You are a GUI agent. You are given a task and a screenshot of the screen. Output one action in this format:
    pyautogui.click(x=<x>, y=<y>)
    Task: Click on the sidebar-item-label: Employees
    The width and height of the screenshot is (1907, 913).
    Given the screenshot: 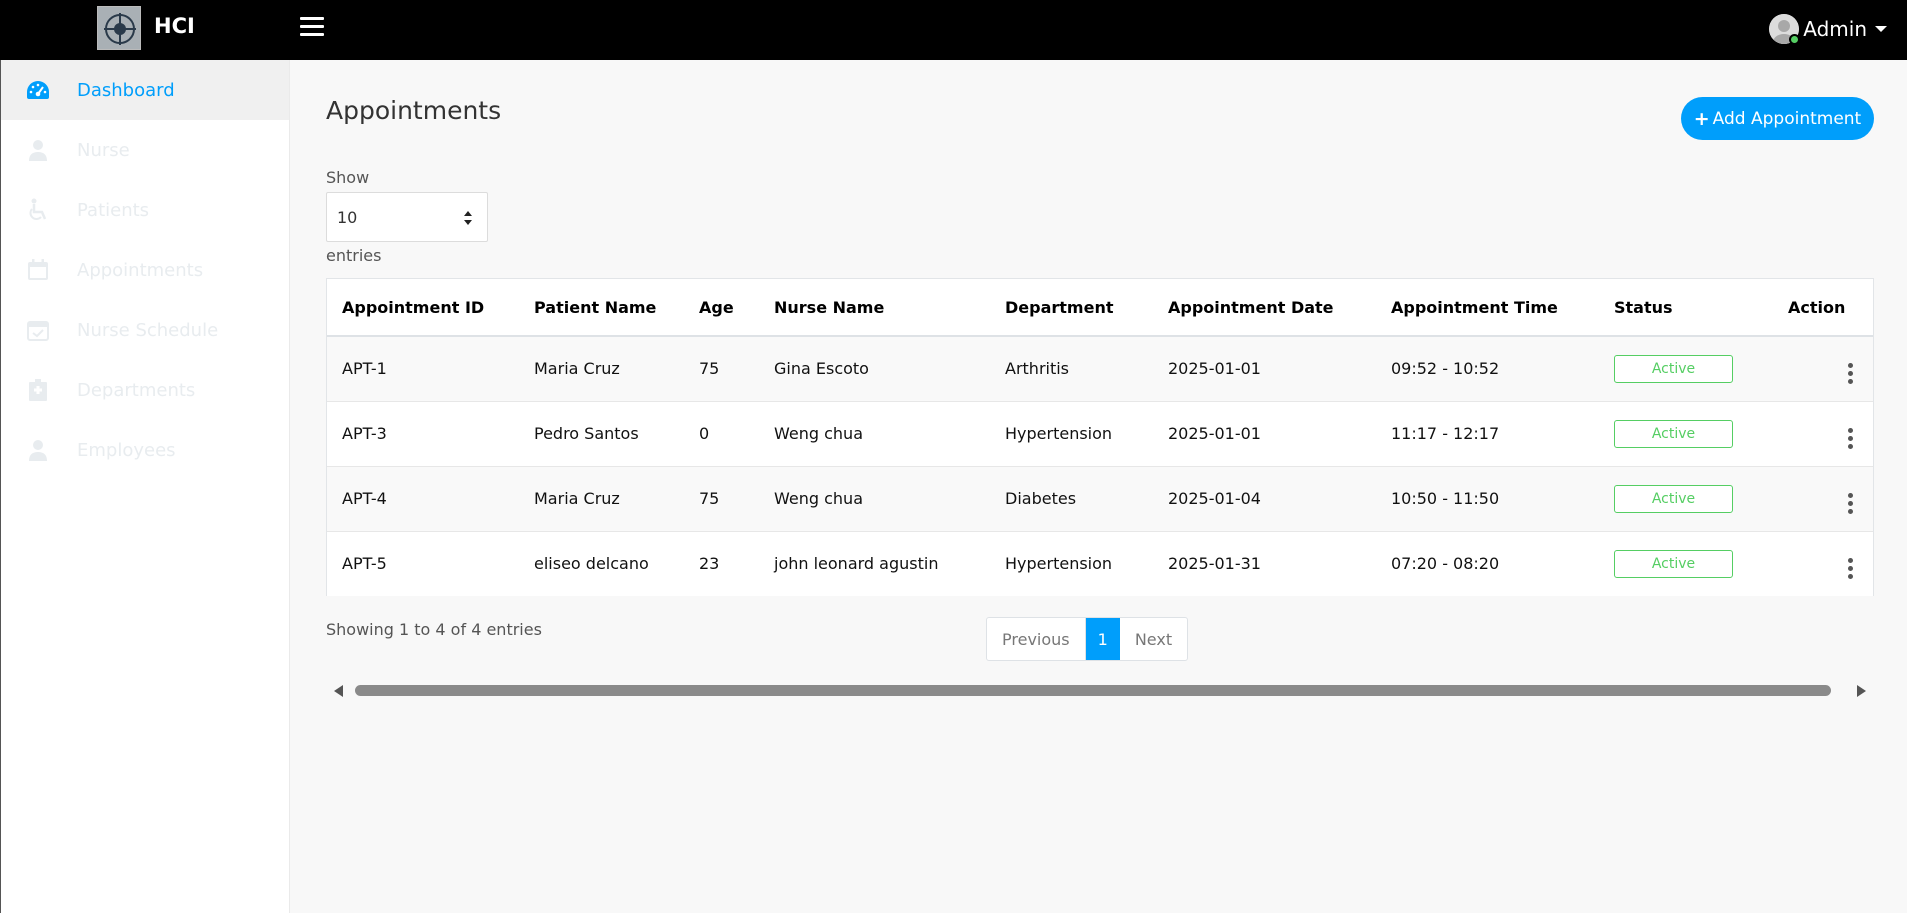 What is the action you would take?
    pyautogui.click(x=126, y=450)
    